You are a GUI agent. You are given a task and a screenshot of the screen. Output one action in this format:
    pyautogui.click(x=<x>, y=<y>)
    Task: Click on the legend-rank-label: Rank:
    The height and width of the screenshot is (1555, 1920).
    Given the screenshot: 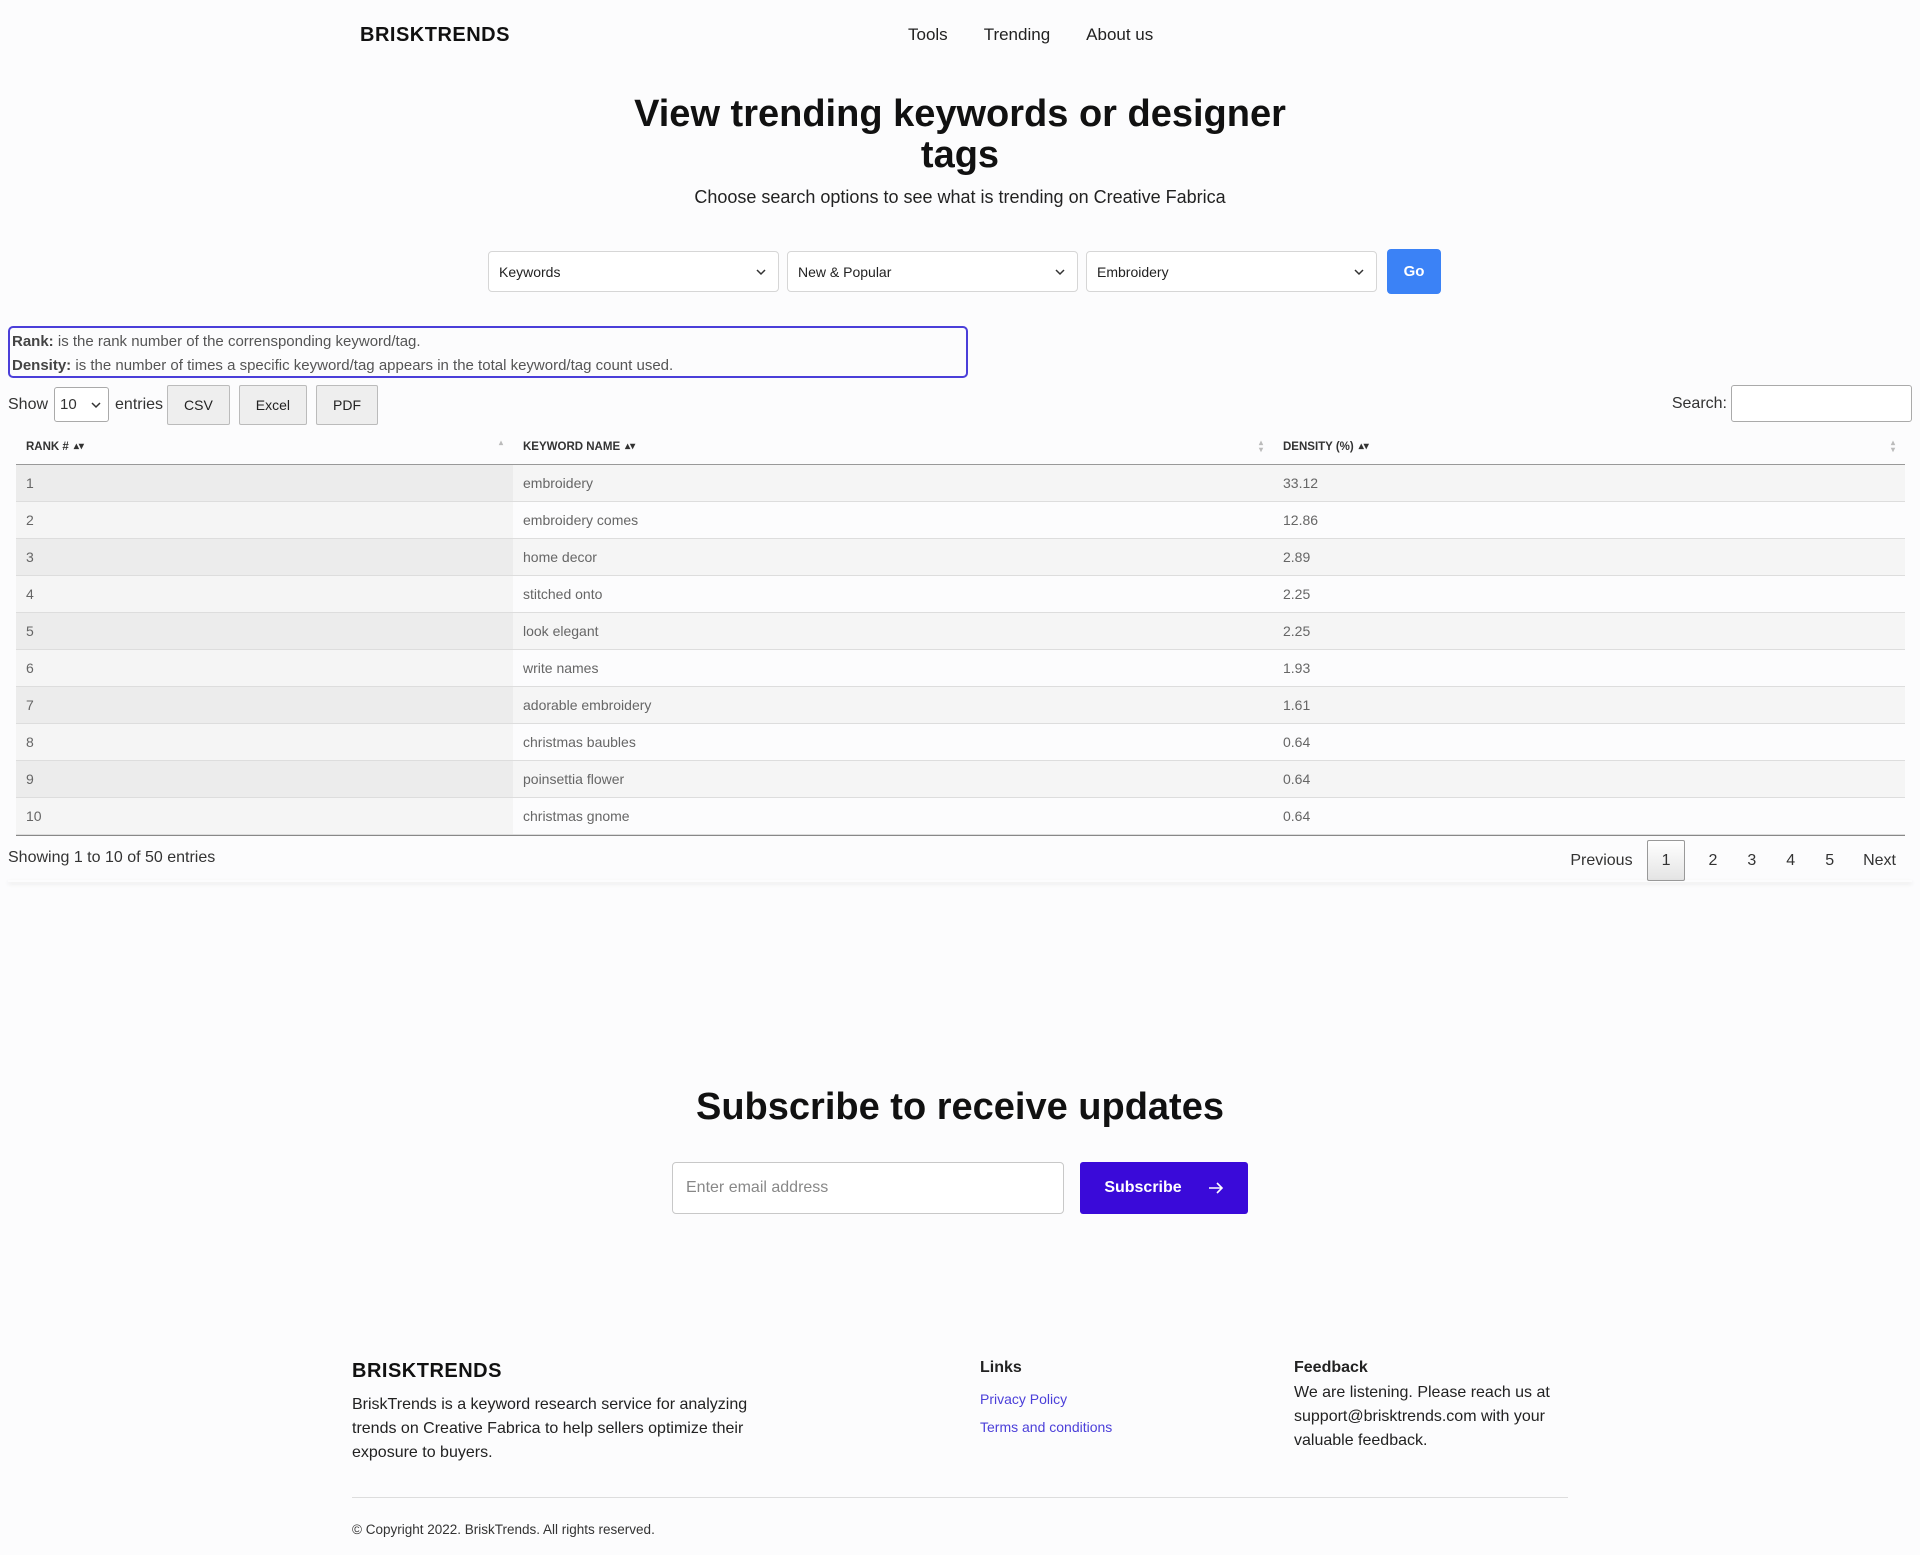 What is the action you would take?
    pyautogui.click(x=33, y=341)
    